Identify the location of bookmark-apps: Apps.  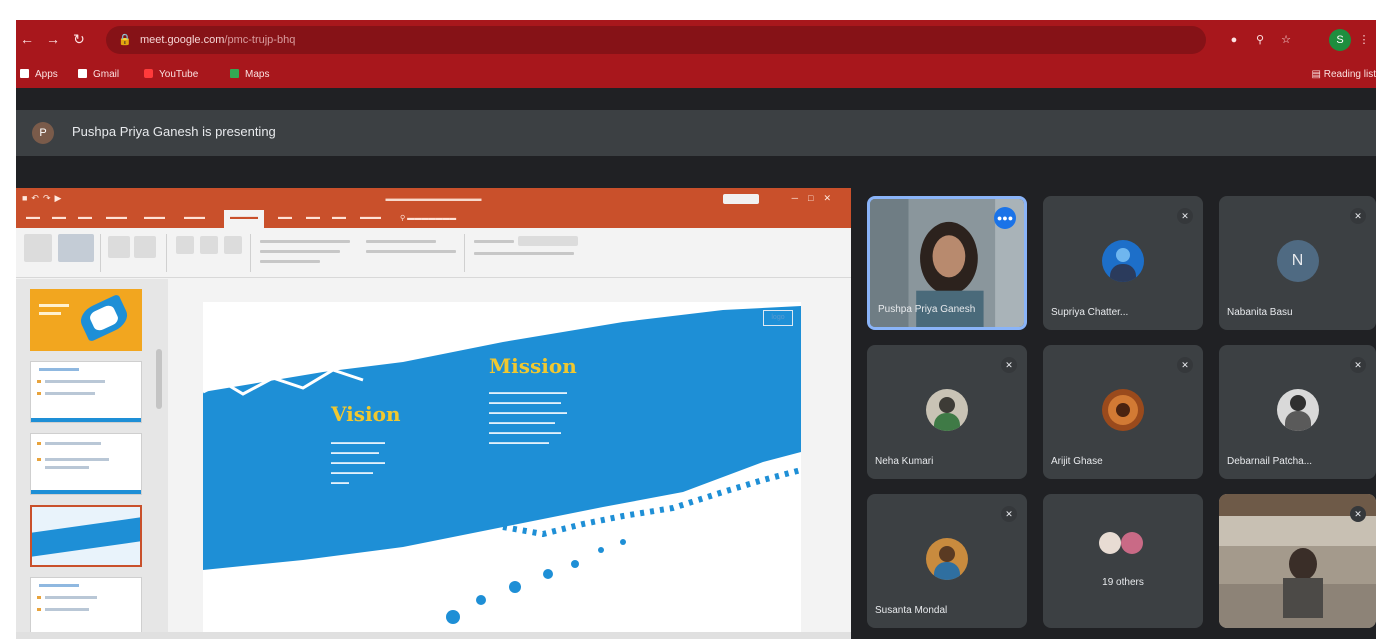
(39, 75).